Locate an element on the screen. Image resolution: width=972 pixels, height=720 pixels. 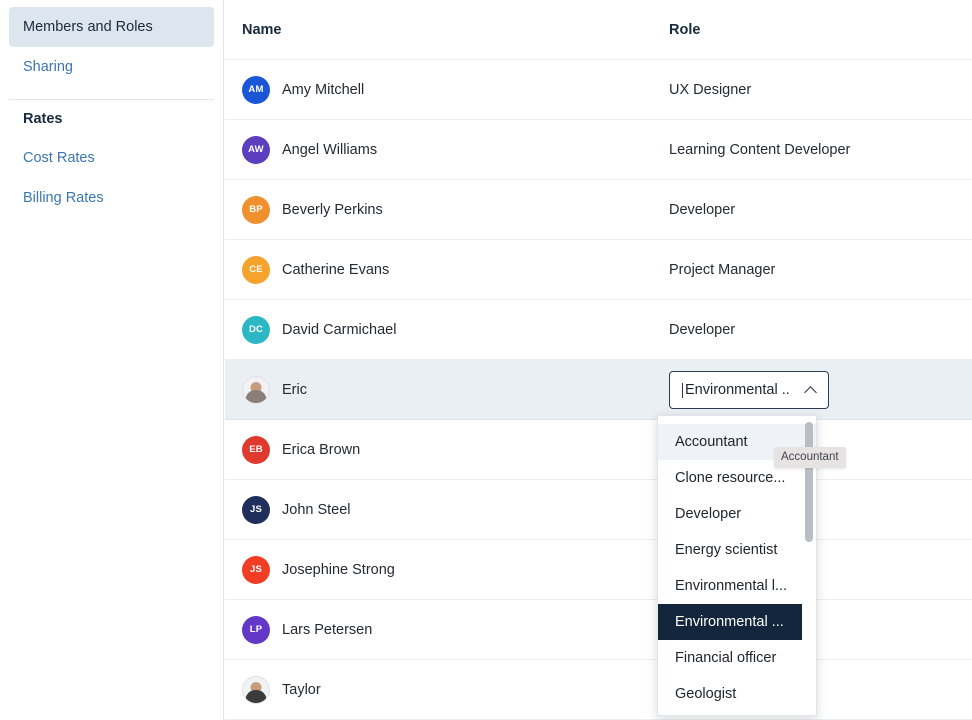
sidebar-rate-items: Cost Rates Billing Rates is located at coordinates (111, 178).